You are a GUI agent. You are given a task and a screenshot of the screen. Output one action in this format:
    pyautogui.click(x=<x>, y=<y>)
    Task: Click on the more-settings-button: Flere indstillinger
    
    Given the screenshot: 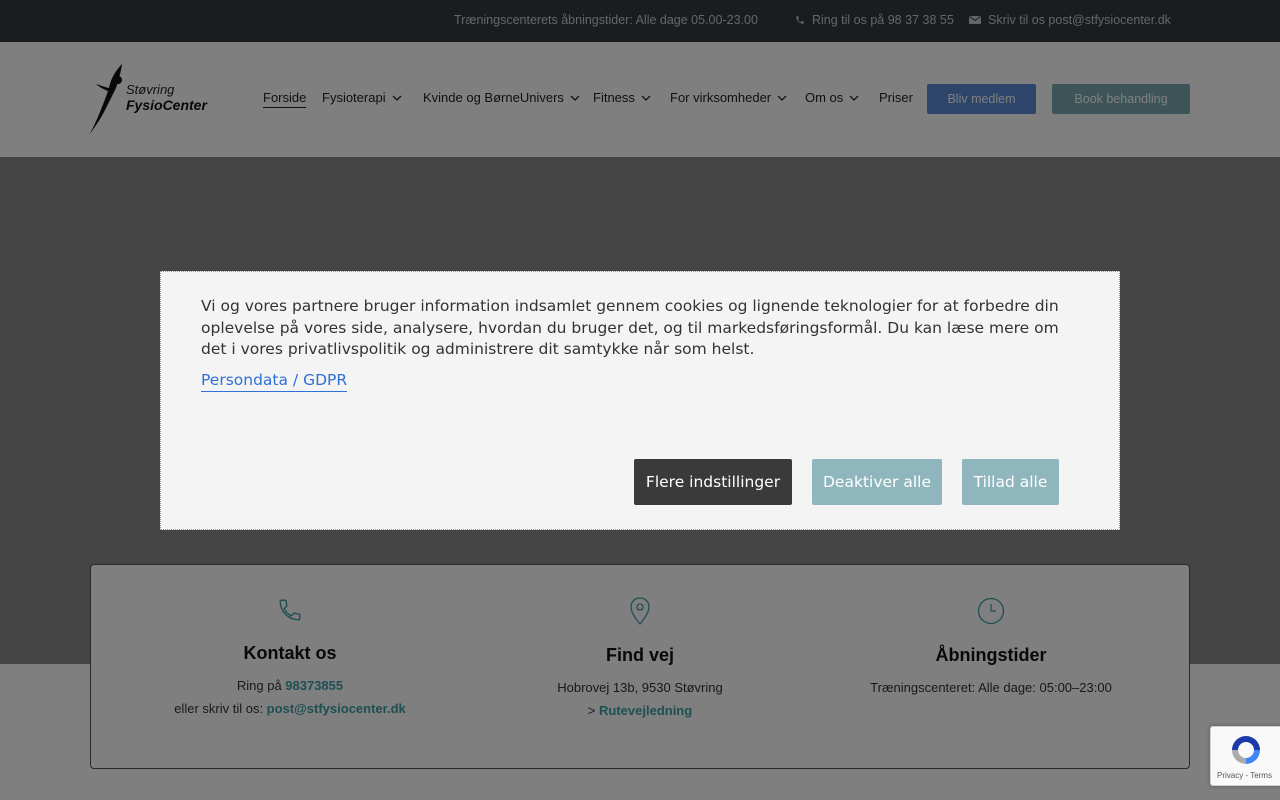 What is the action you would take?
    pyautogui.click(x=713, y=482)
    